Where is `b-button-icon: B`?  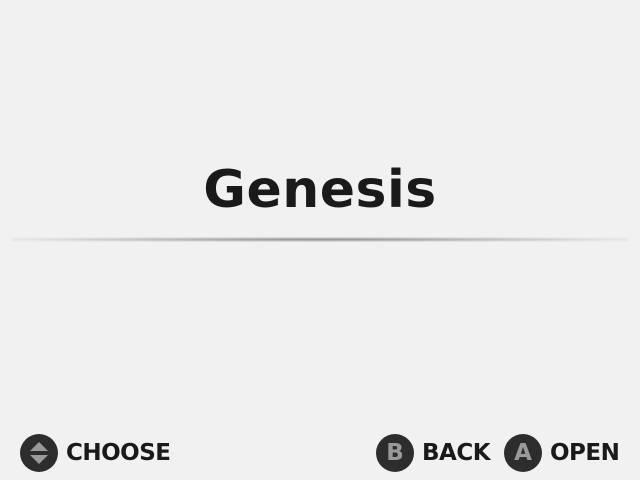 b-button-icon: B is located at coordinates (395, 453).